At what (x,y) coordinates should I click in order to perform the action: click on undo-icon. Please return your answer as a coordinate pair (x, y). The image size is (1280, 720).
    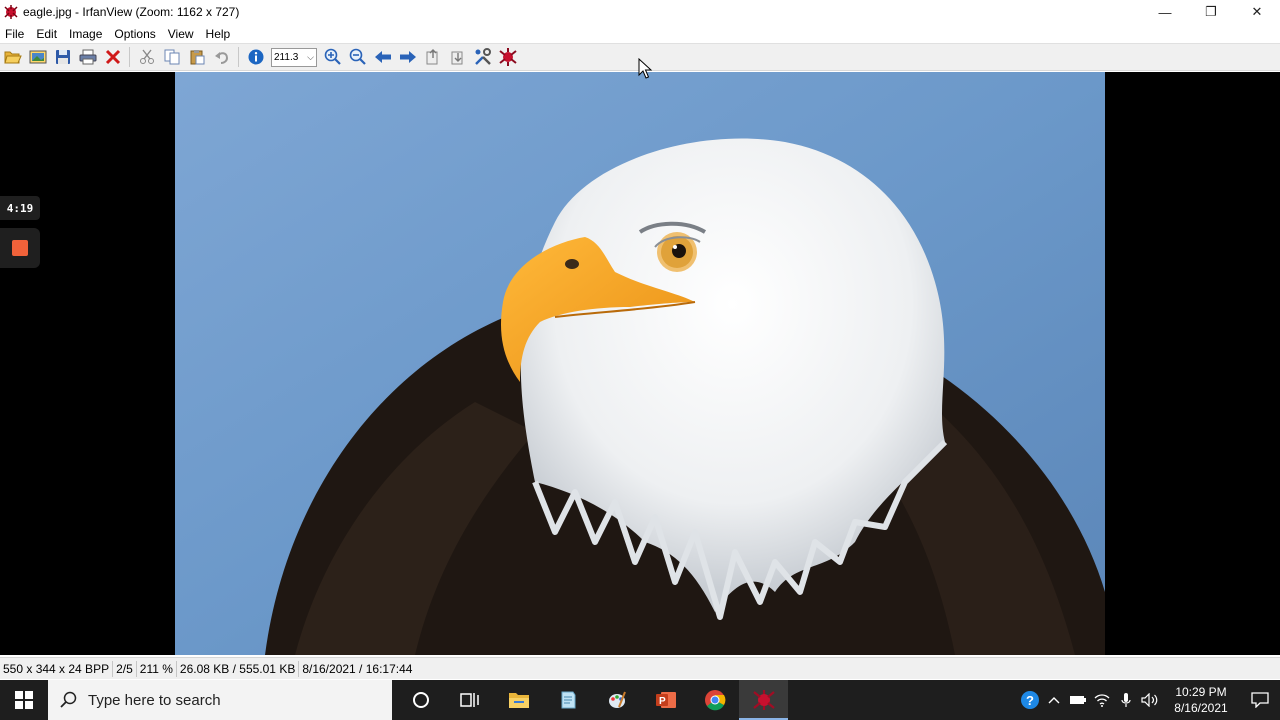
    Looking at the image, I should click on (222, 57).